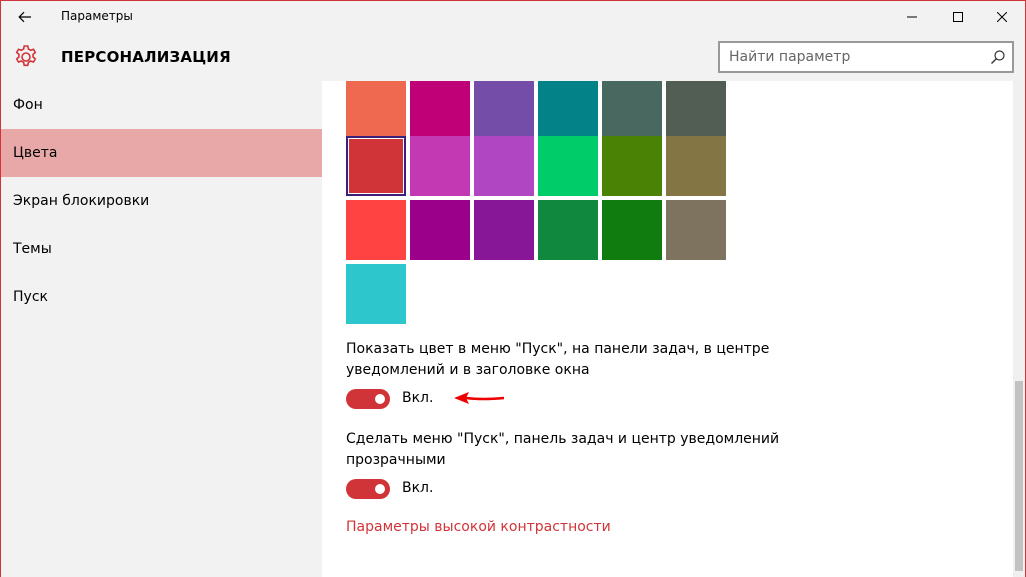 Image resolution: width=1026 pixels, height=577 pixels. What do you see at coordinates (845, 57) in the screenshot?
I see `search-input` at bounding box center [845, 57].